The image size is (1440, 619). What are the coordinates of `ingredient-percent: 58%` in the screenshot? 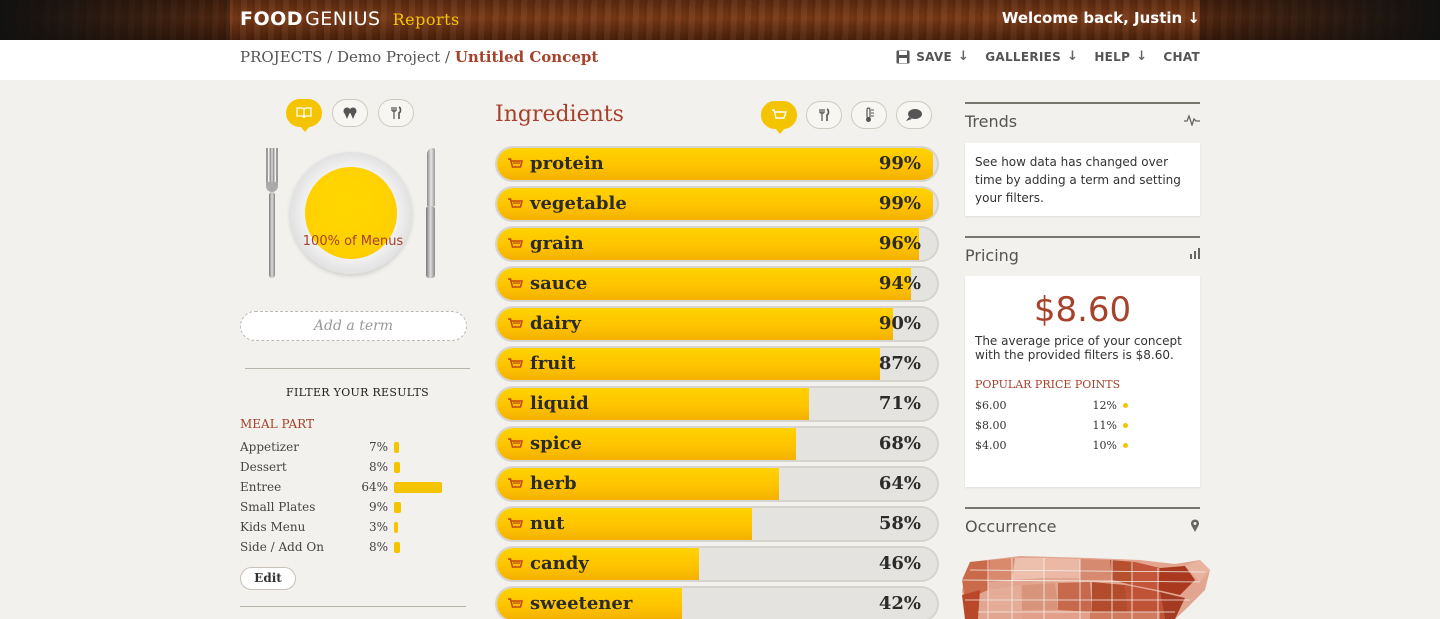 It's located at (899, 523).